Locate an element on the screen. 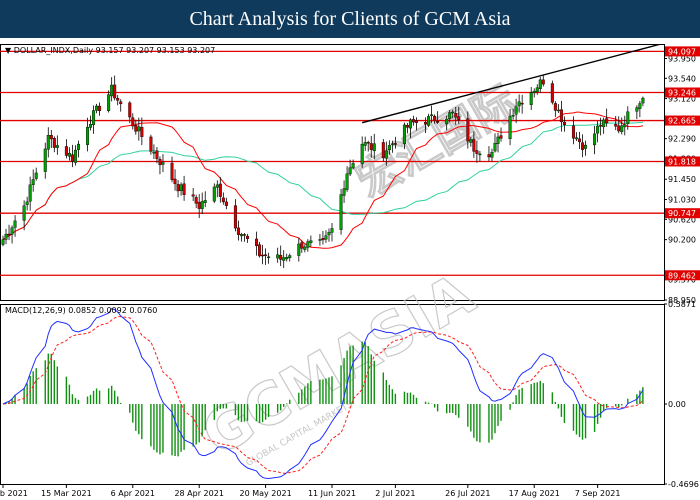 The height and width of the screenshot is (500, 700). macd-axis-label: 0.5871 is located at coordinates (682, 304).